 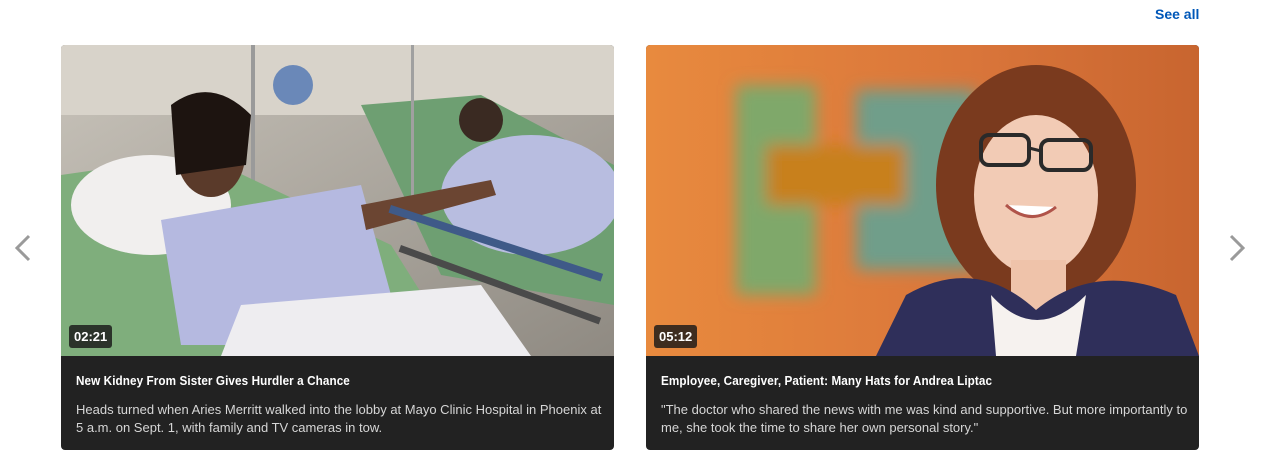 I want to click on carousel-prev-button, so click(x=23, y=248).